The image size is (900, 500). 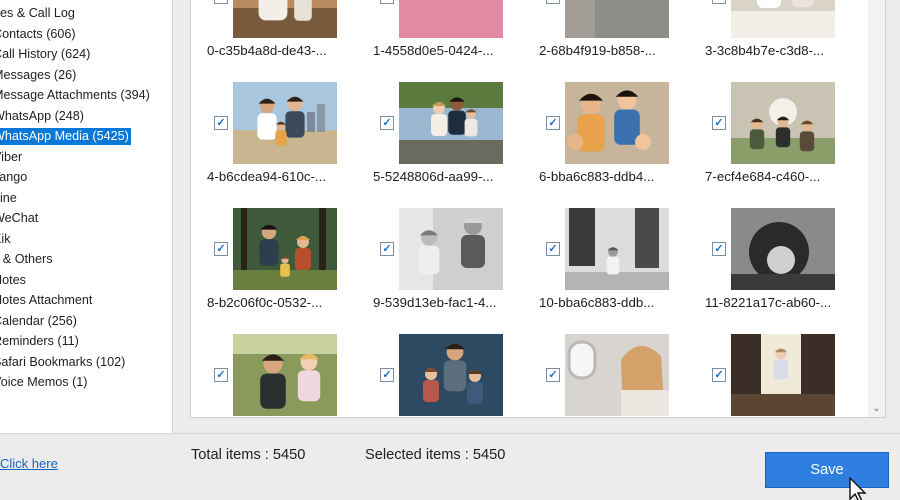 I want to click on grandfather-dancing-girl-photo, so click(x=451, y=249).